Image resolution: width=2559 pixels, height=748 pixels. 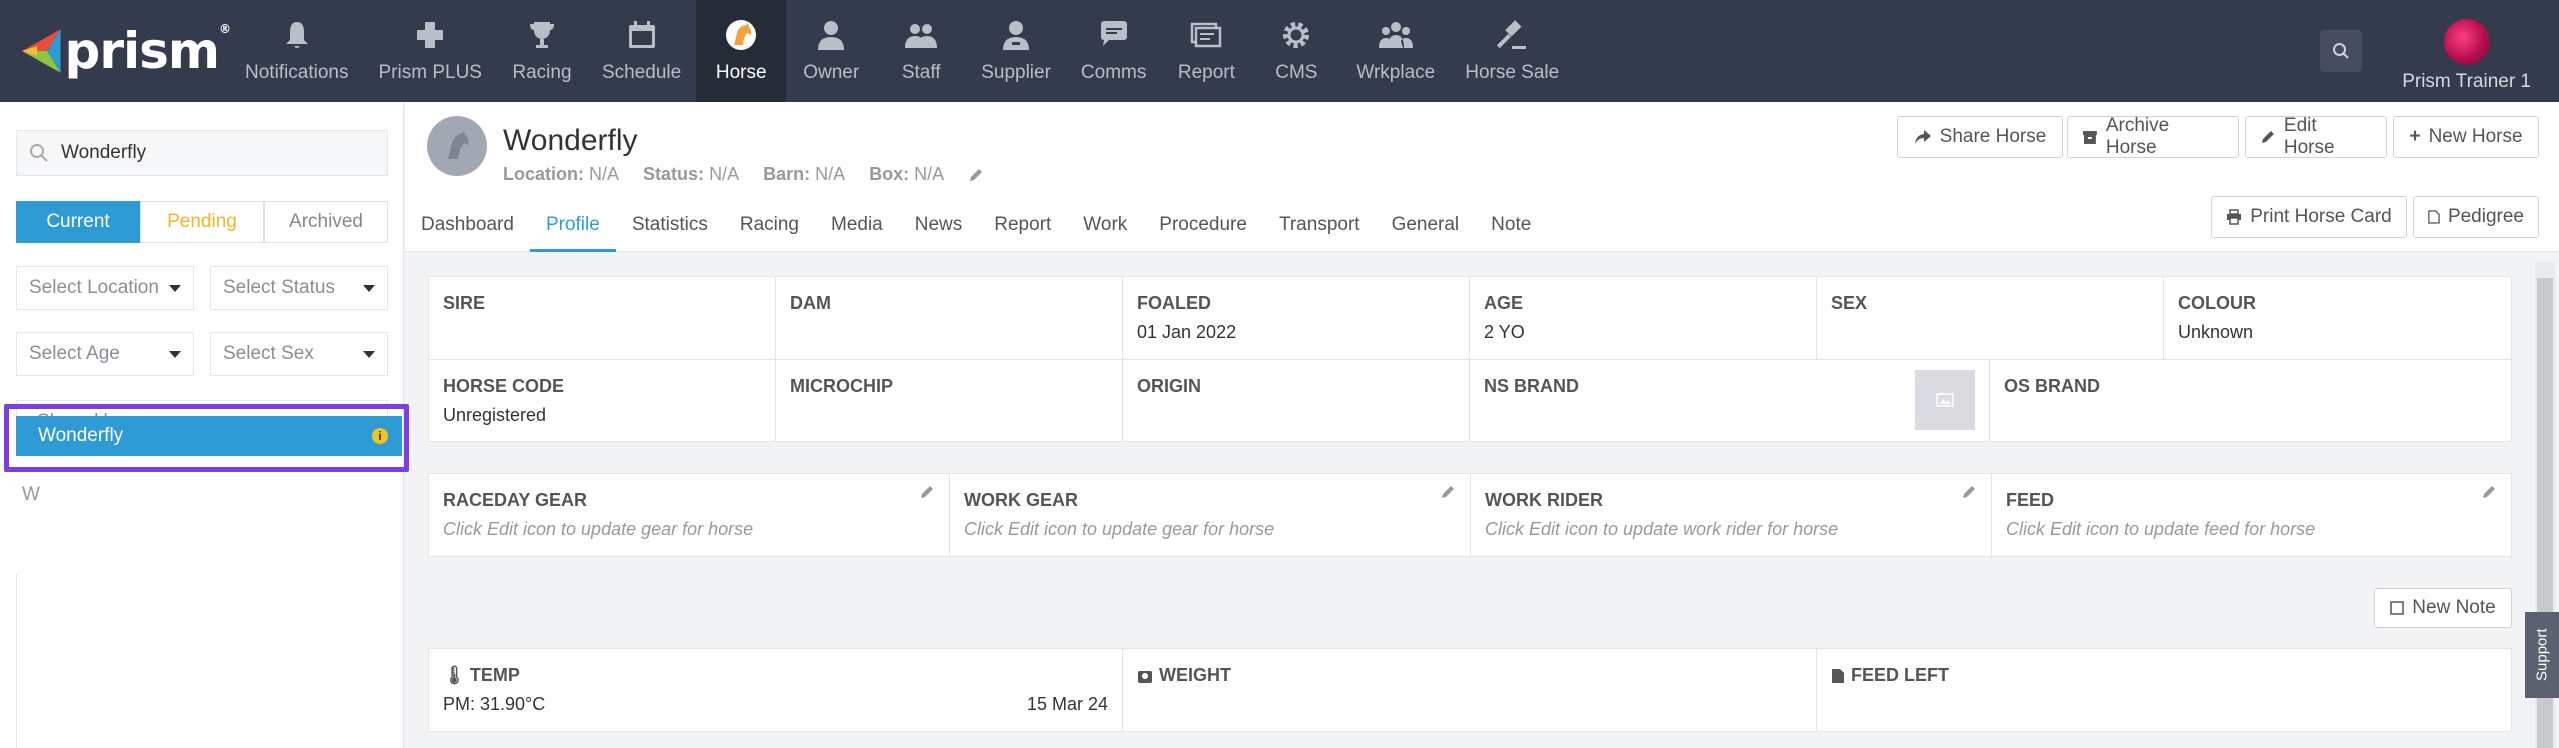 I want to click on tab-statistics: Statistics, so click(x=670, y=230).